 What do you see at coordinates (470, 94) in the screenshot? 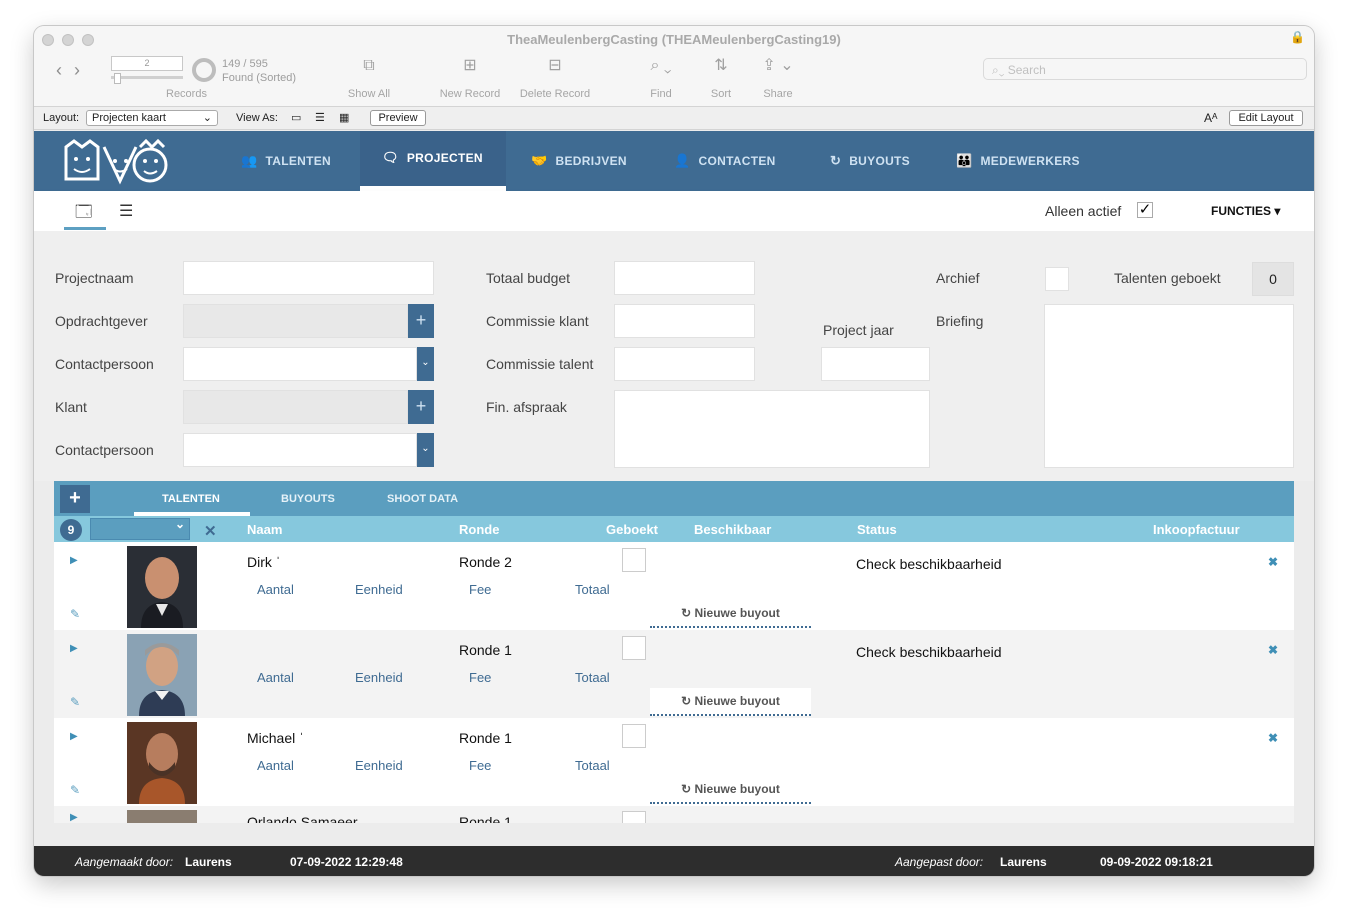
I see `new-record-label: New Record` at bounding box center [470, 94].